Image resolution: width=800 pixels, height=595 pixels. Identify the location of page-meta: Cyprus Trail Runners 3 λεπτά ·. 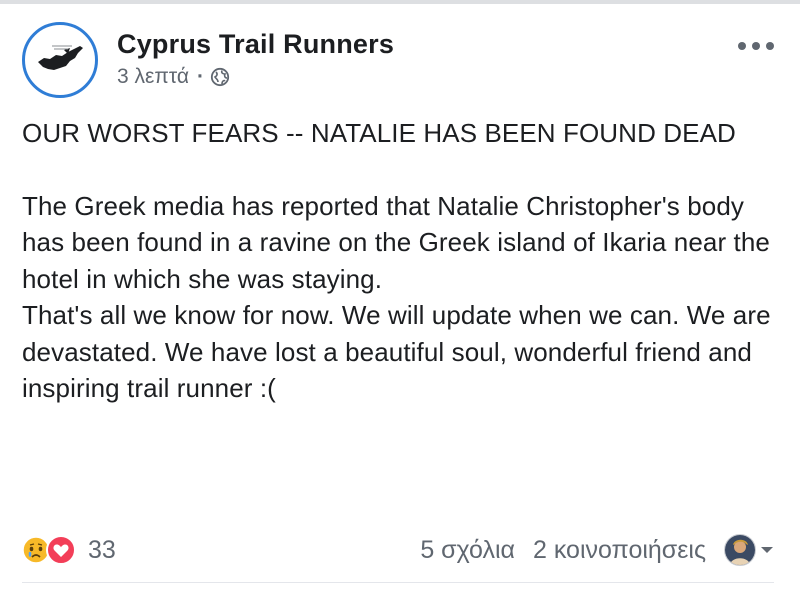
(255, 59).